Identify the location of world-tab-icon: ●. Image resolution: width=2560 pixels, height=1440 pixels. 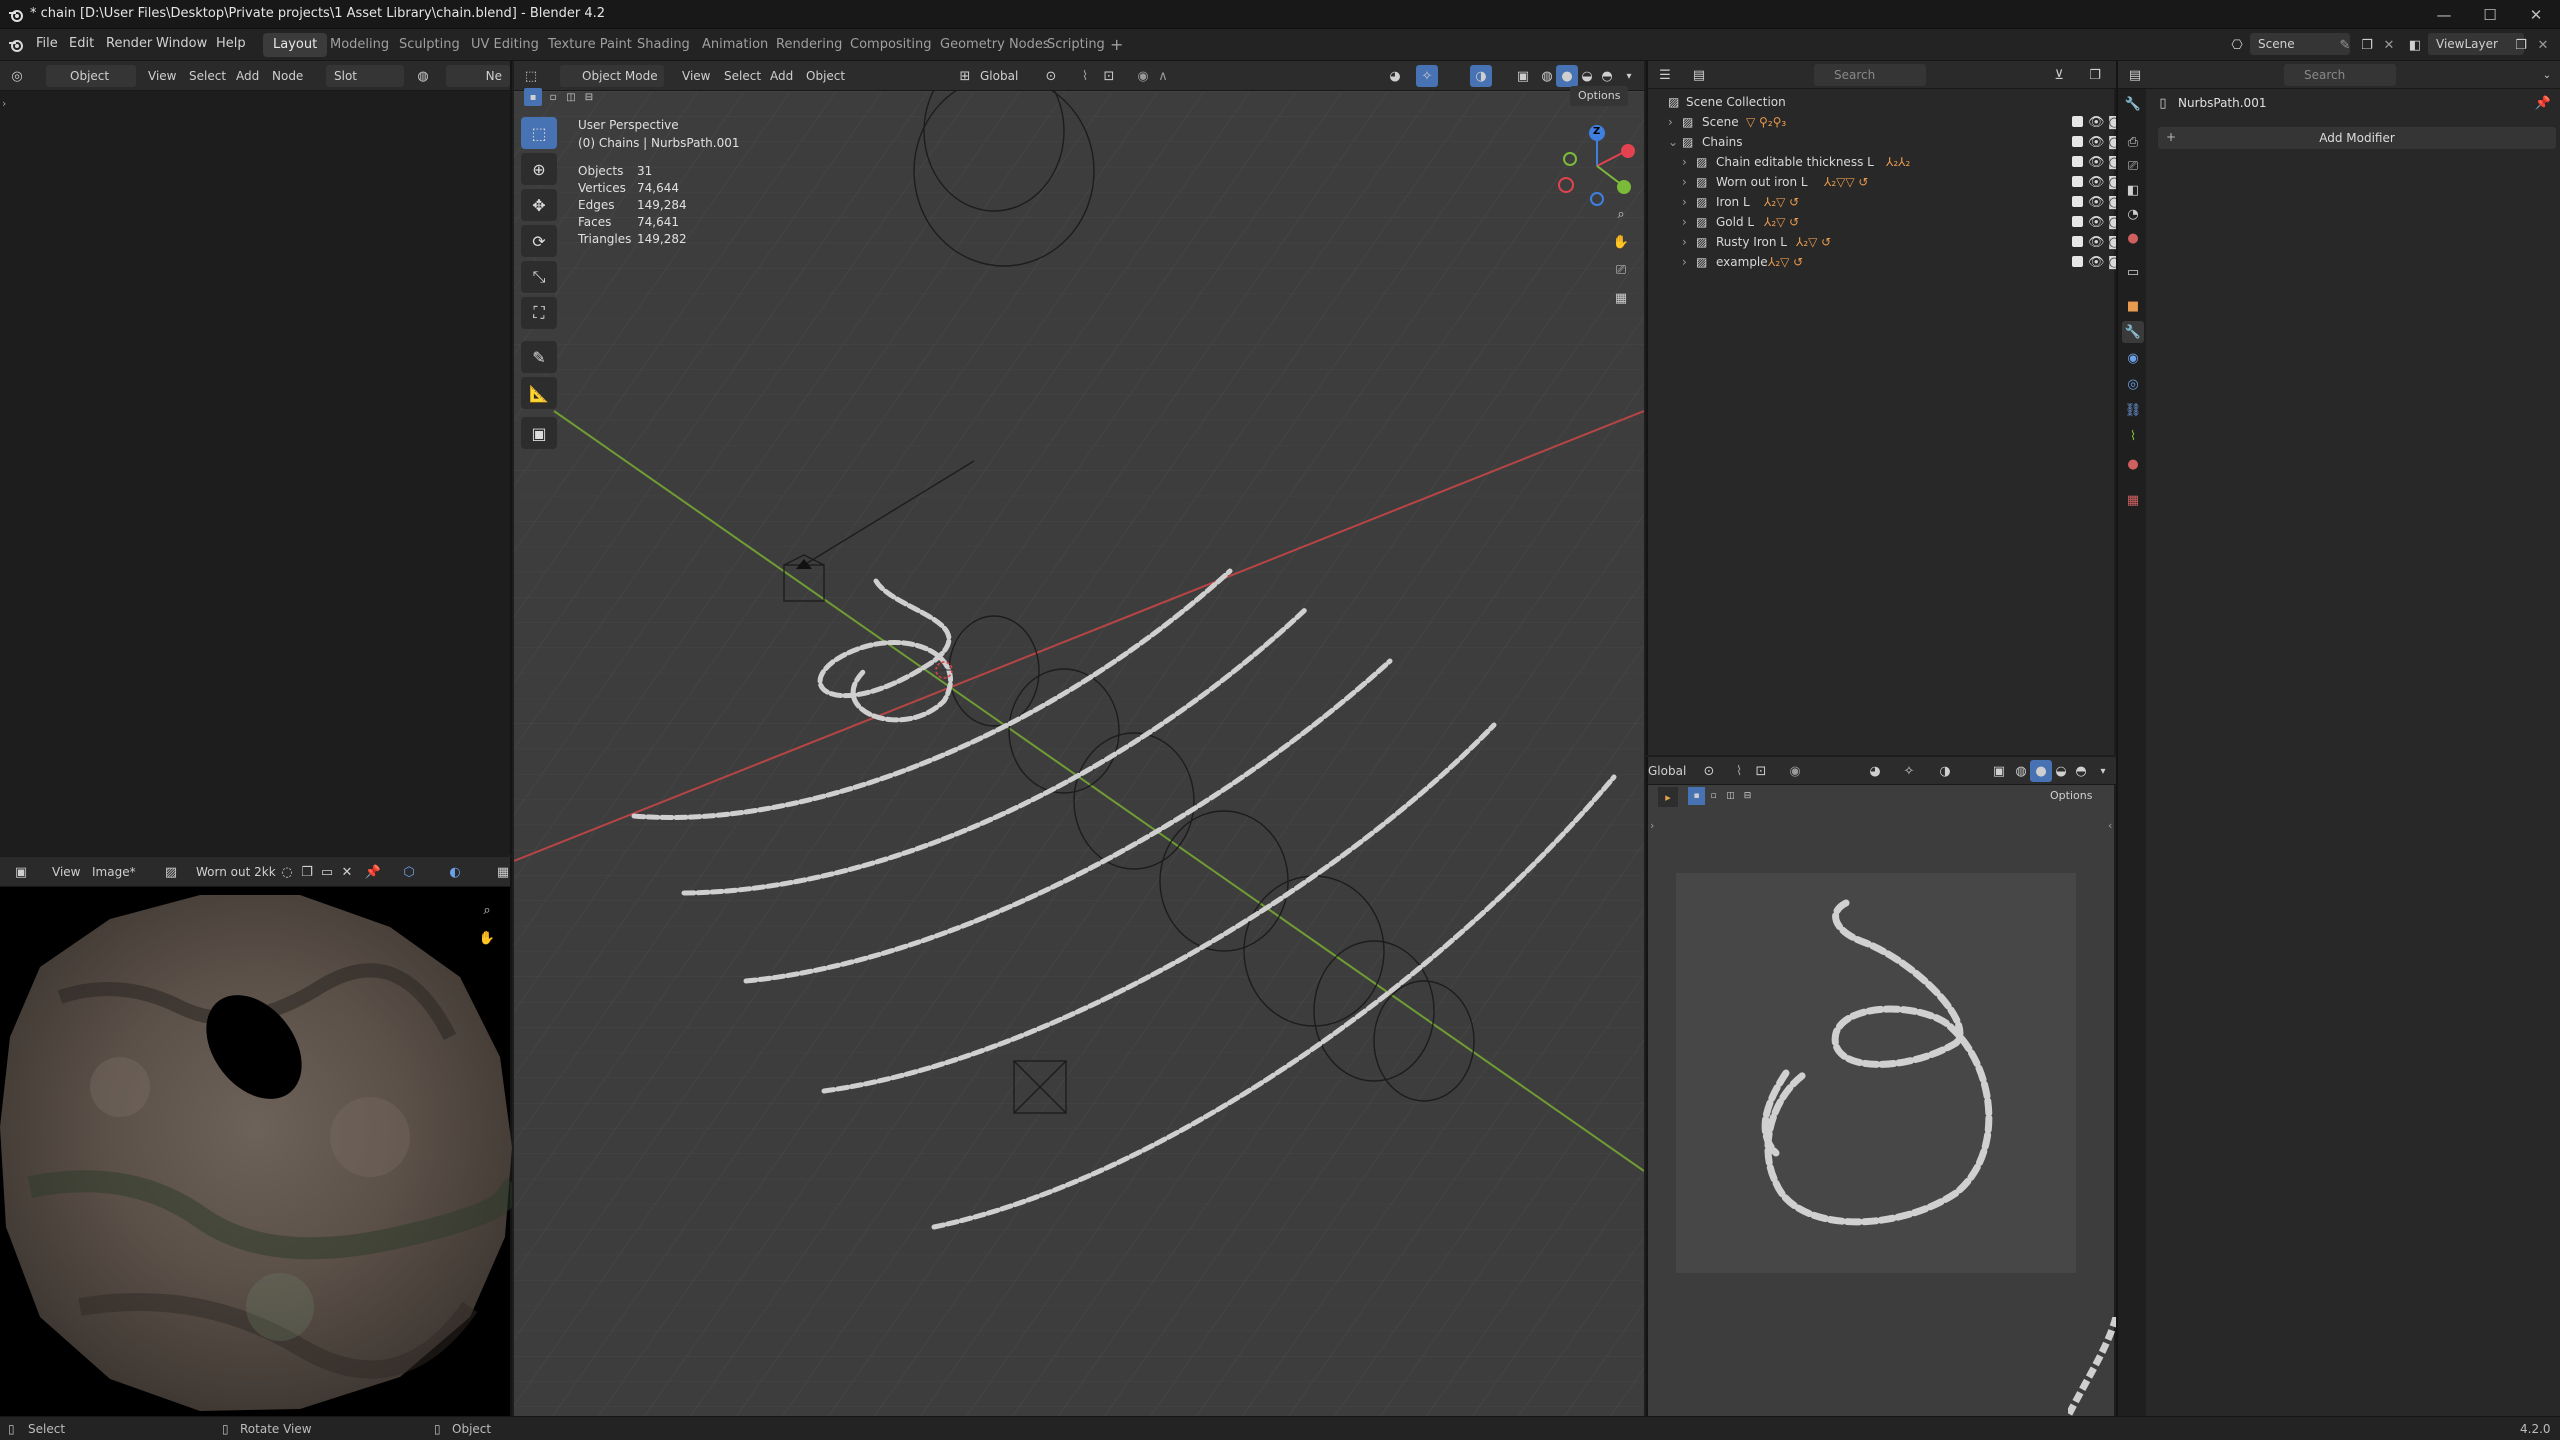
(2133, 238).